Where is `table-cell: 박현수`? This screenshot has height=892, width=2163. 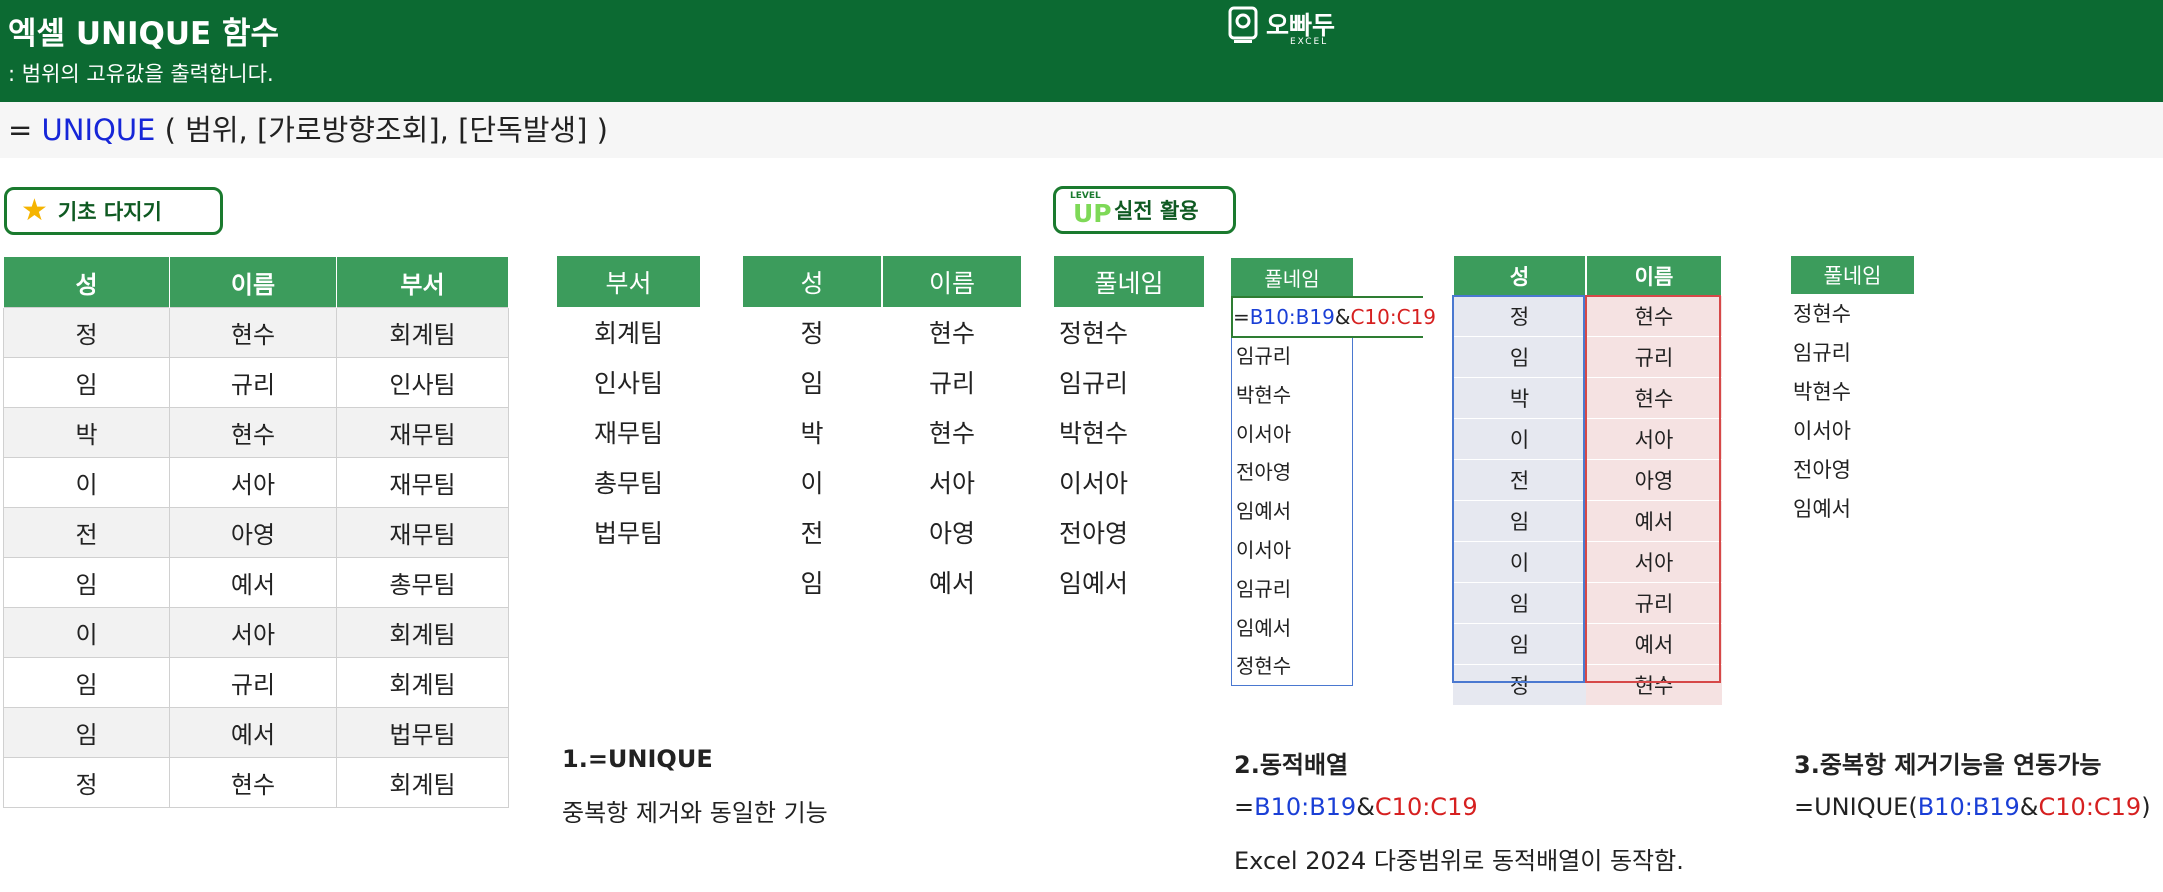
table-cell: 박현수 is located at coordinates (1129, 432).